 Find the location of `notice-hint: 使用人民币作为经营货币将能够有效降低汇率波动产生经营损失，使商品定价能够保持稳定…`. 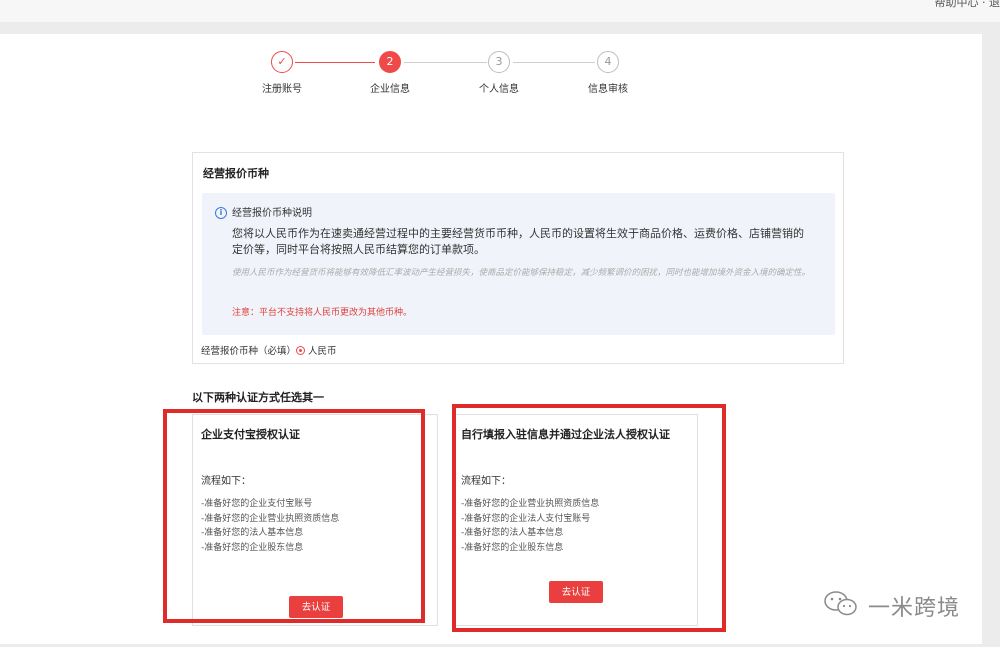

notice-hint: 使用人民币作为经营货币将能够有效降低汇率波动产生经营损失，使商品定价能够保持稳定… is located at coordinates (521, 273).